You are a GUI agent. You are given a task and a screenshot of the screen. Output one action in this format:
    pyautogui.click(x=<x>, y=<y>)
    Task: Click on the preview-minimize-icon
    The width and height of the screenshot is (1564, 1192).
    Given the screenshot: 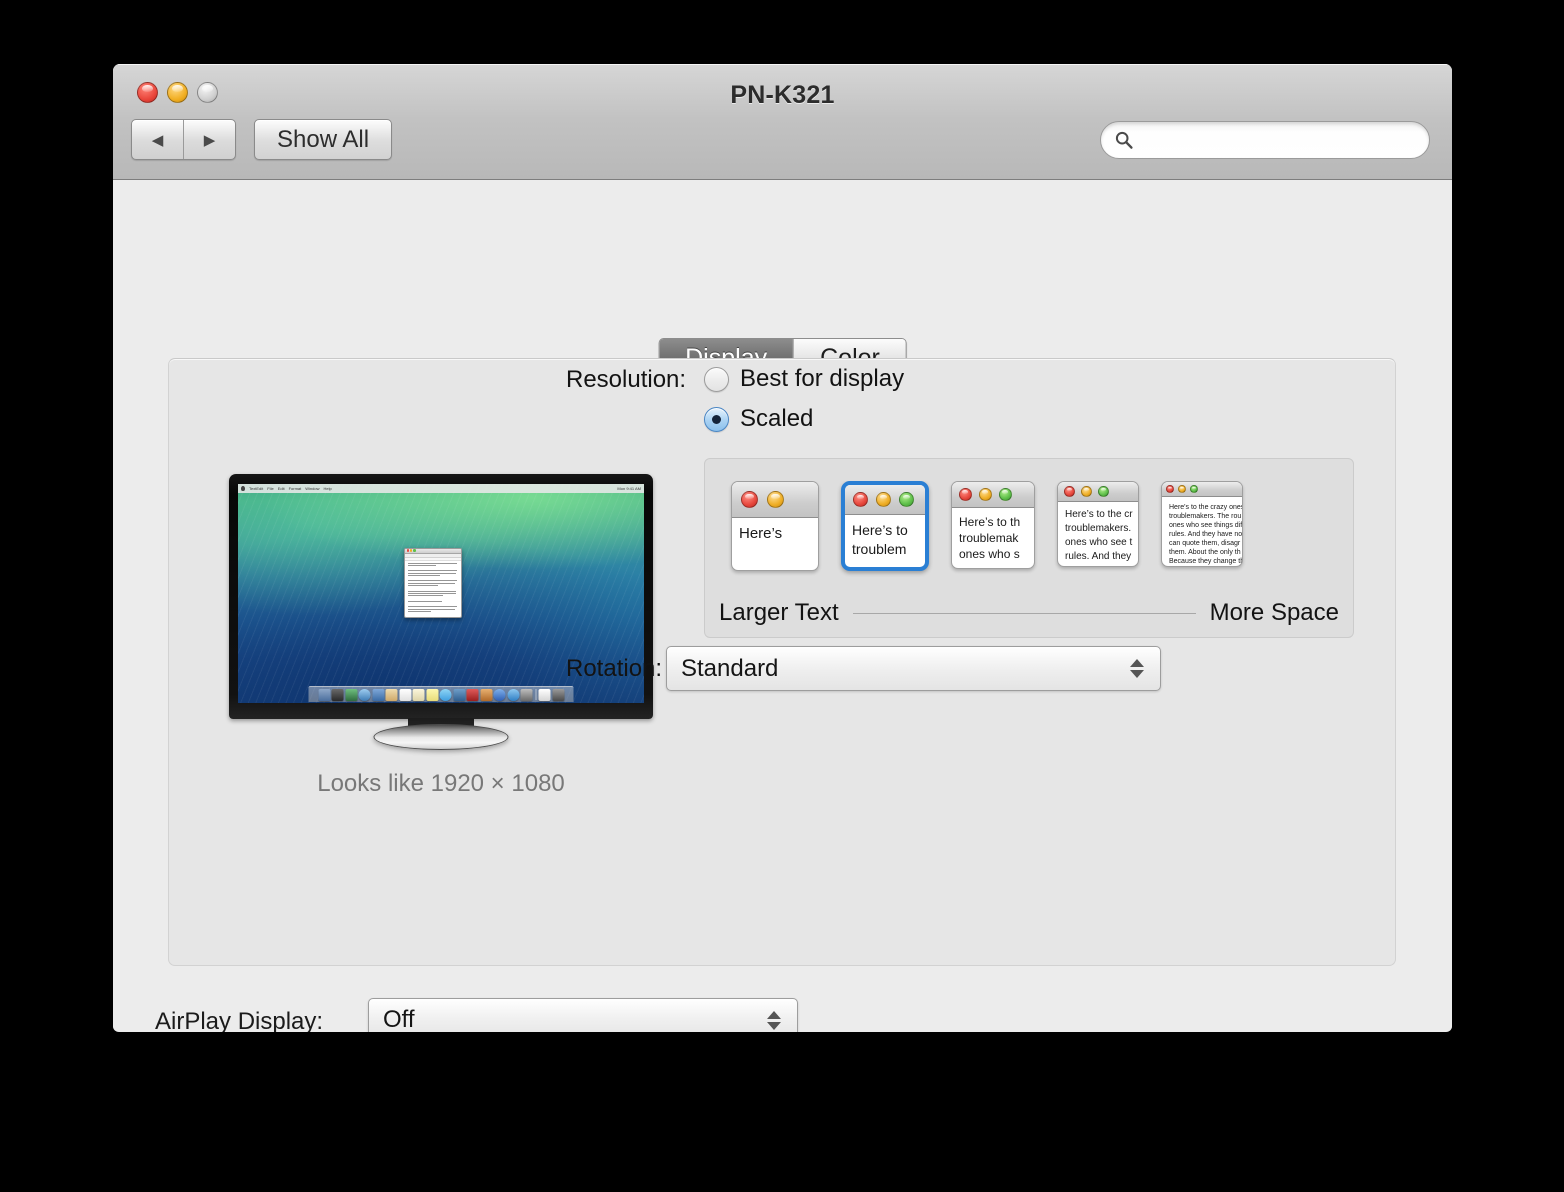 What is the action you would take?
    pyautogui.click(x=411, y=550)
    